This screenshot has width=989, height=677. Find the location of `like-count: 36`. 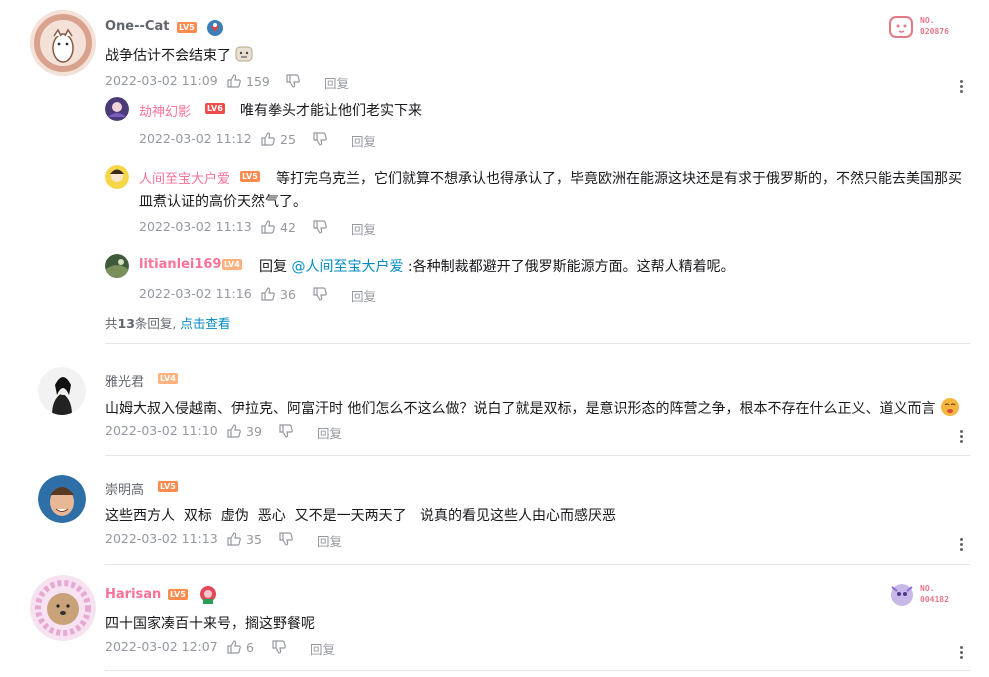

like-count: 36 is located at coordinates (288, 294).